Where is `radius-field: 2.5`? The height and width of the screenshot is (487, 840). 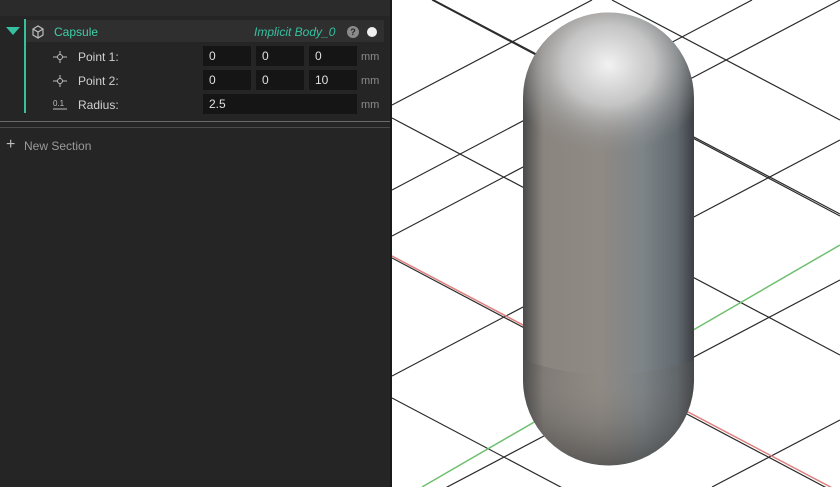 radius-field: 2.5 is located at coordinates (280, 104).